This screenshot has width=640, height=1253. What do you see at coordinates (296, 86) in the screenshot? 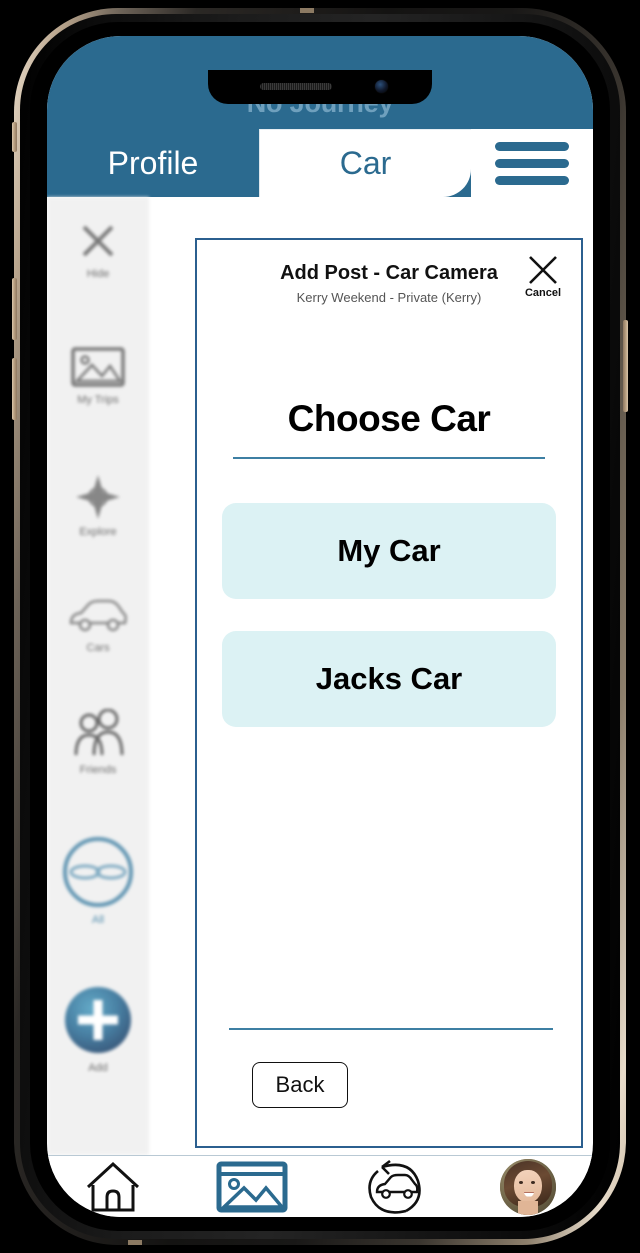
I see `earpiece-speaker-icon` at bounding box center [296, 86].